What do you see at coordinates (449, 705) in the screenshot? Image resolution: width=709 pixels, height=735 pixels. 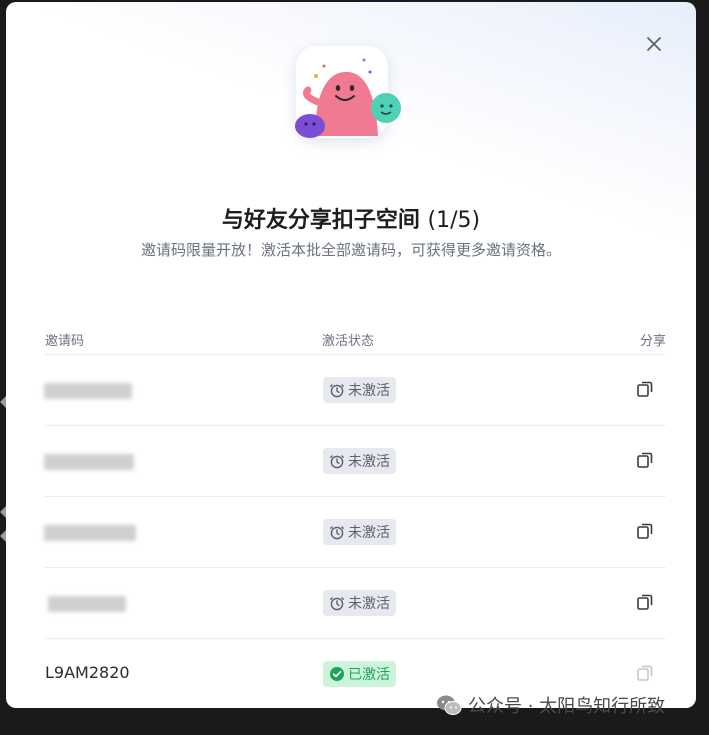 I see `wechat-icon` at bounding box center [449, 705].